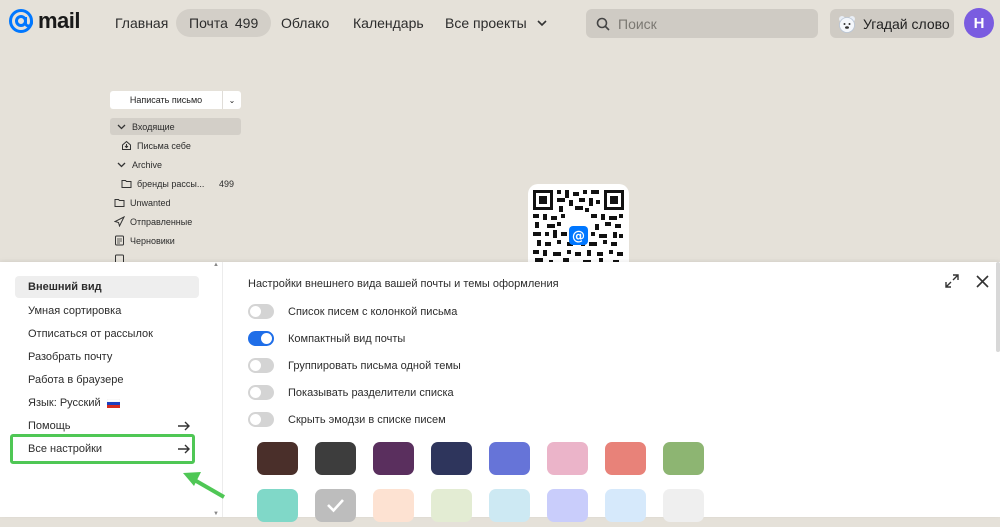  Describe the element at coordinates (139, 164) in the screenshot. I see `folder-archive: Archive` at that location.